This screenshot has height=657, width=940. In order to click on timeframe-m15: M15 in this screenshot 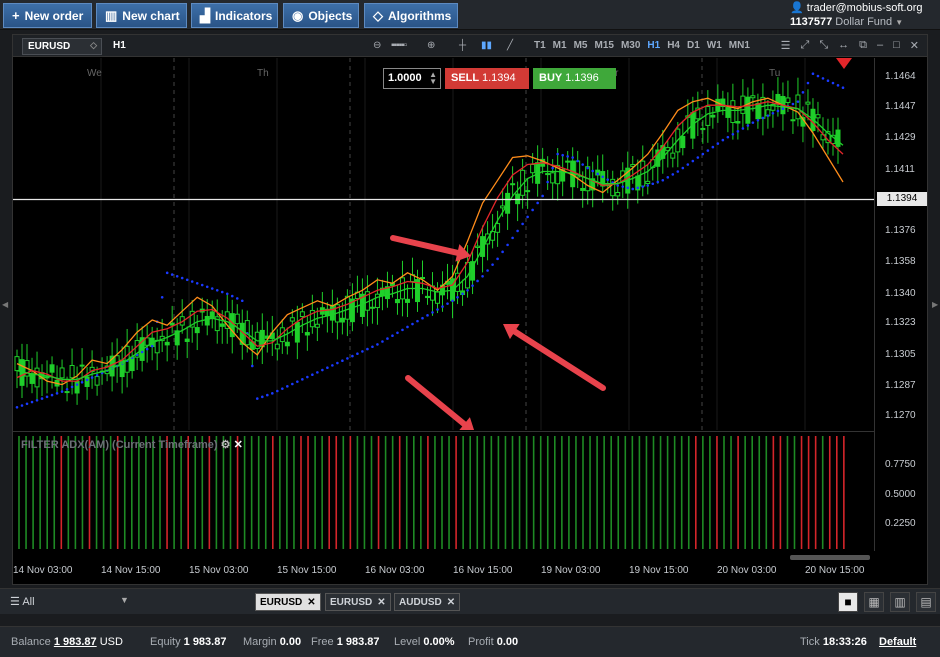, I will do `click(603, 45)`.